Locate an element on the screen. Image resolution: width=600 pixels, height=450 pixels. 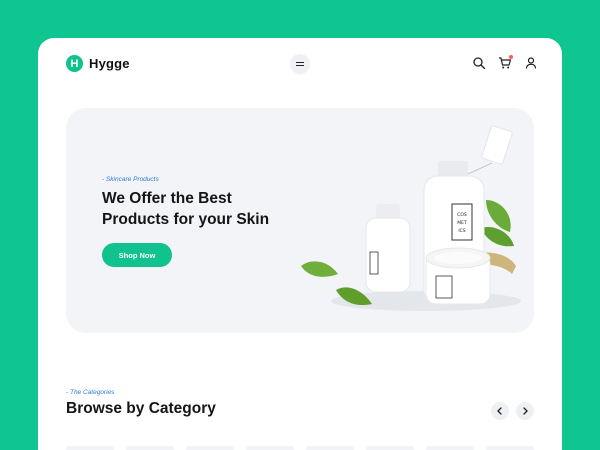
next-category-button is located at coordinates (525, 411).